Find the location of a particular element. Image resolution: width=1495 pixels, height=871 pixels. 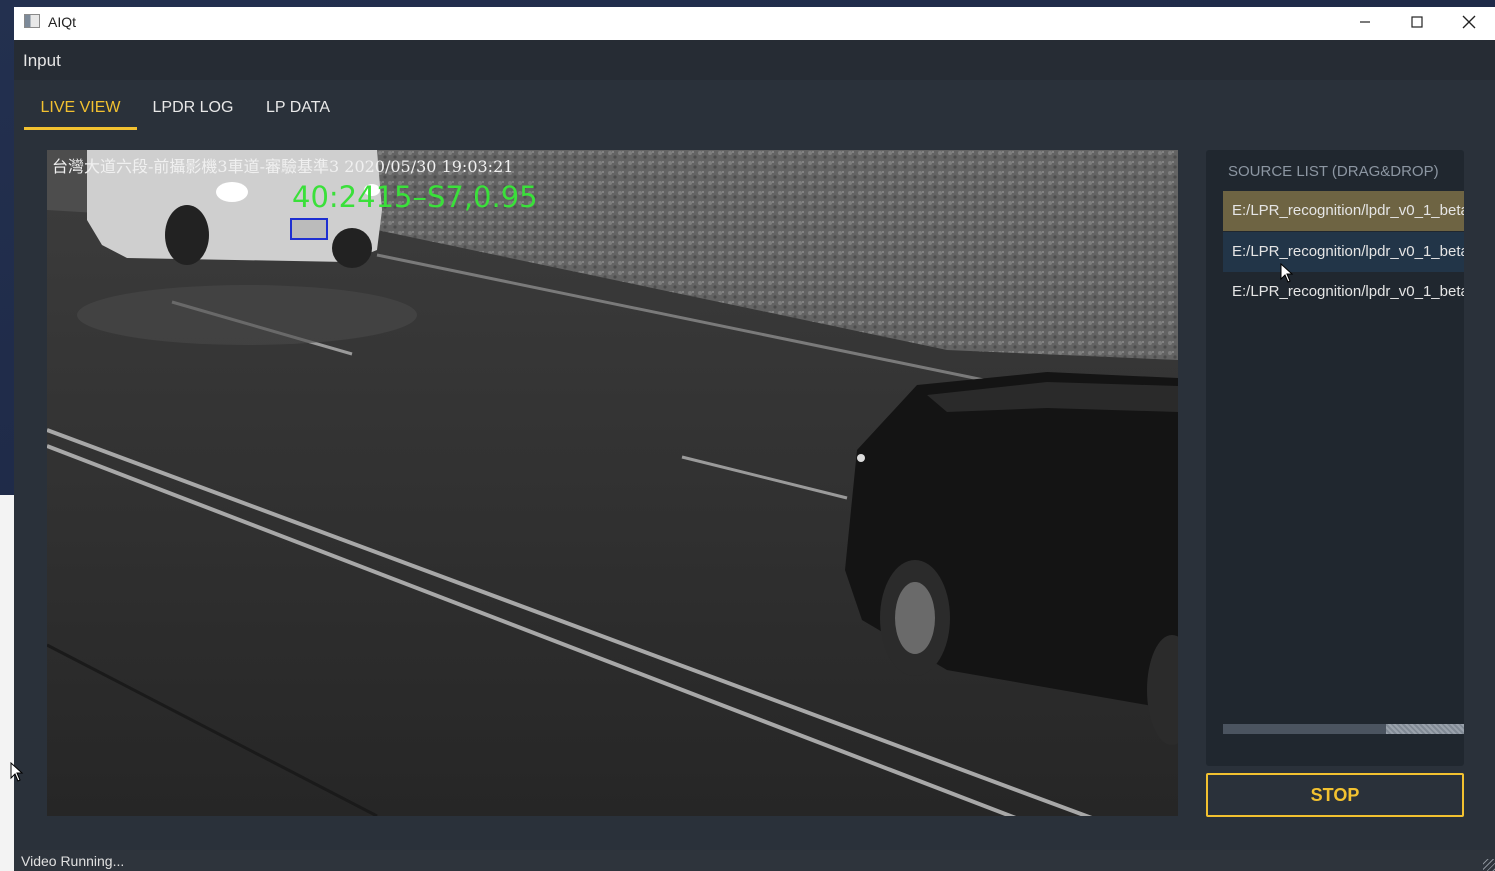

tab-lp-data: LP DATA is located at coordinates (298, 108).